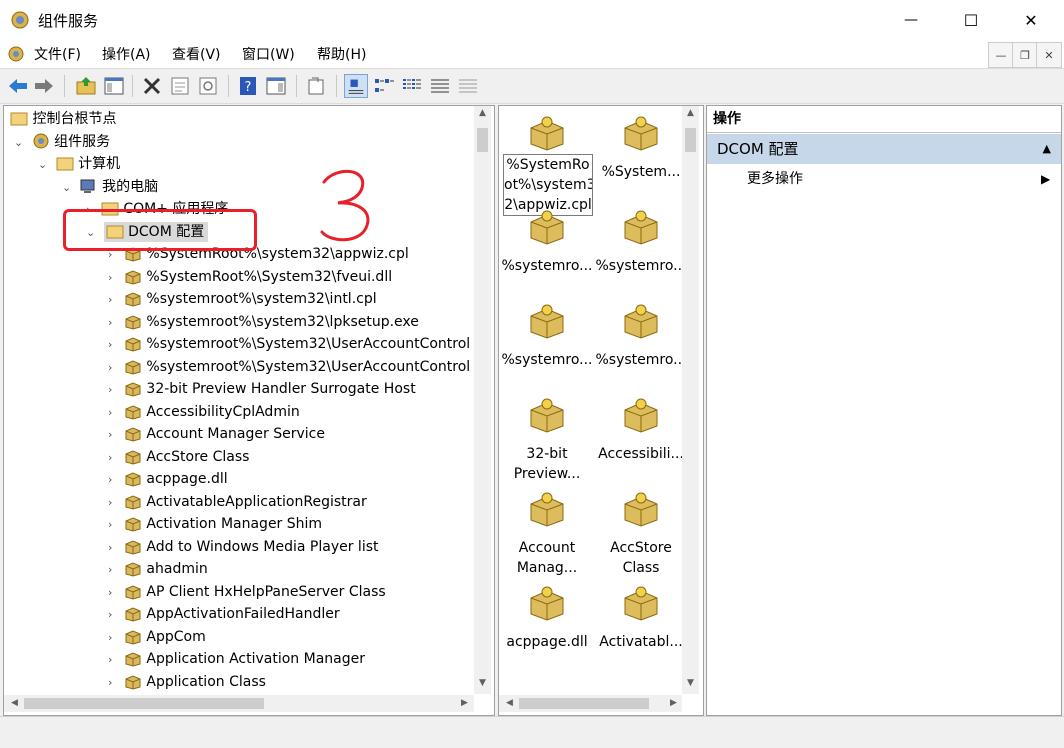  What do you see at coordinates (216, 434) in the screenshot?
I see `tree-dcom-item: › Account Manager Service` at bounding box center [216, 434].